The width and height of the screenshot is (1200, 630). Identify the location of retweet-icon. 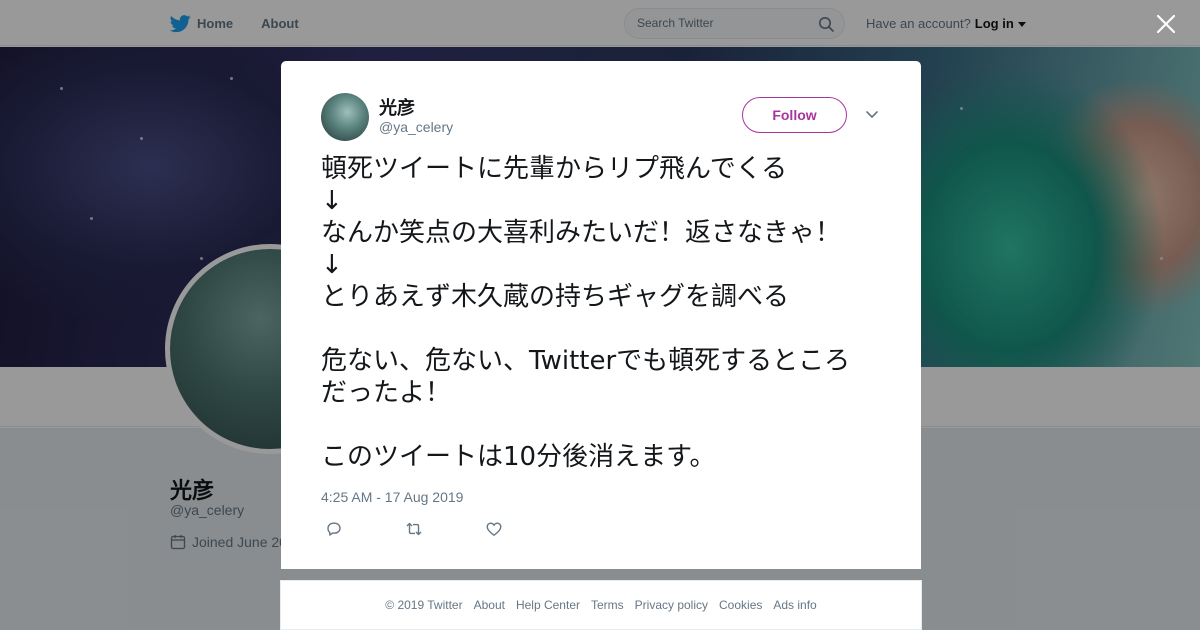
(414, 529).